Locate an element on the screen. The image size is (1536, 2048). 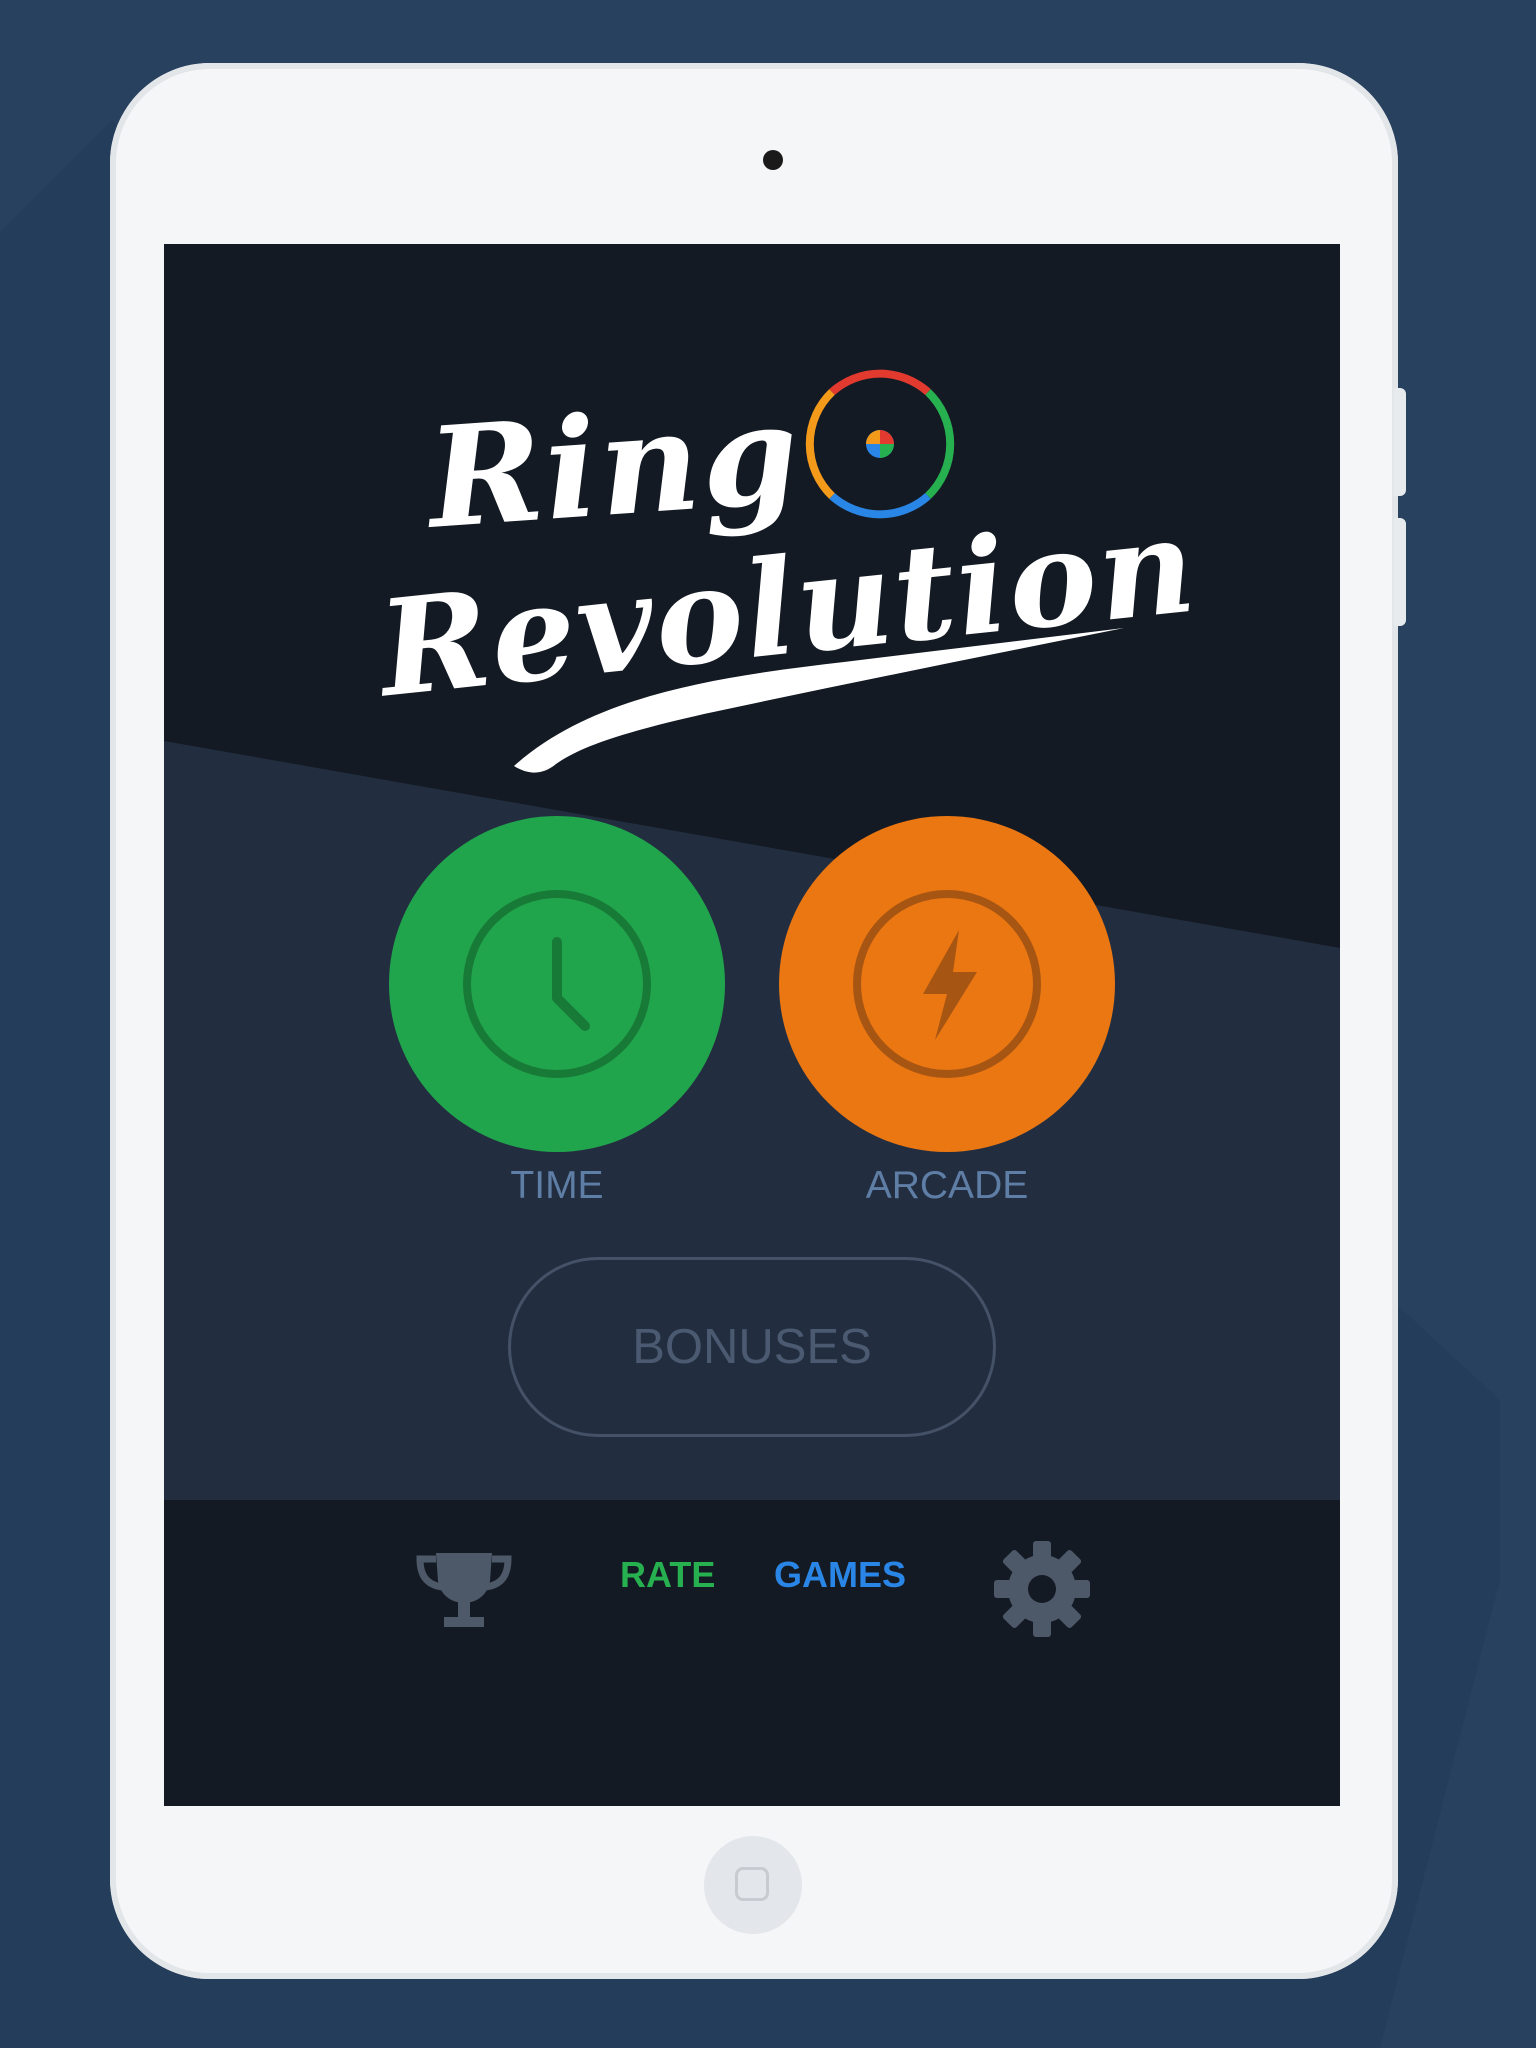
bottom-bar is located at coordinates (752, 1653).